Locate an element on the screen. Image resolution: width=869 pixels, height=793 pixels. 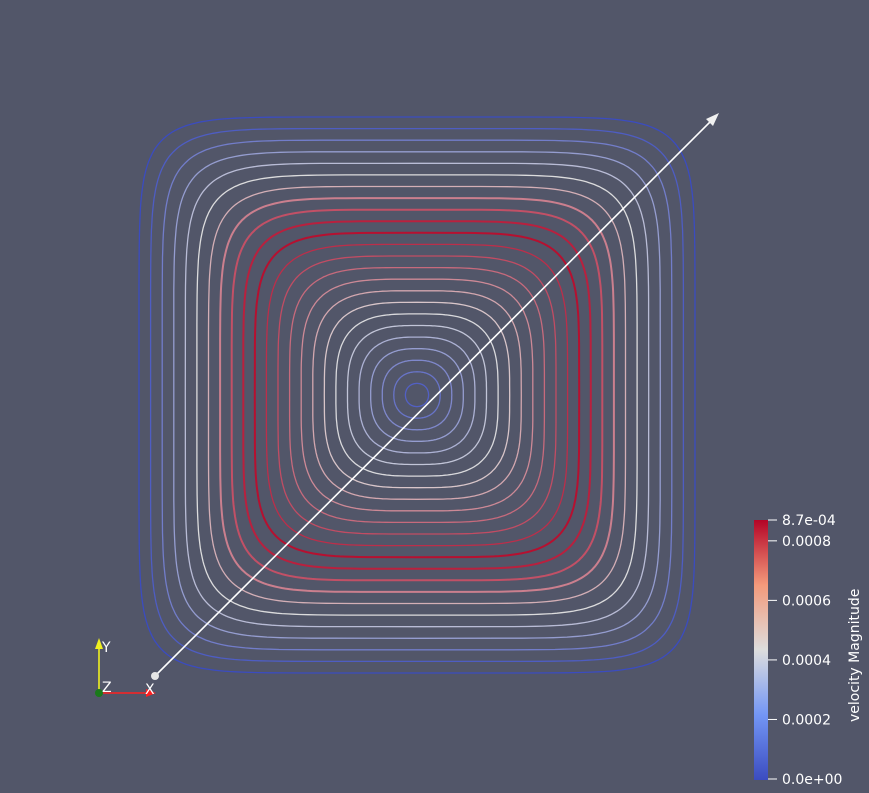
cbar-tick-label: 0.0006 is located at coordinates (806, 601).